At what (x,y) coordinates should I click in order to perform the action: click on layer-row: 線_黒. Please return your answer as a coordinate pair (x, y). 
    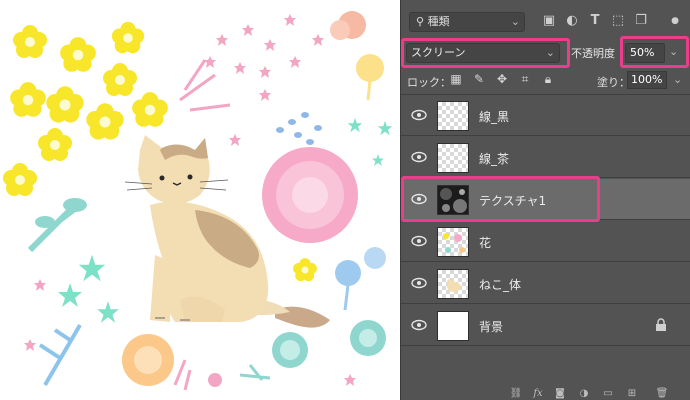
    Looking at the image, I should click on (545, 115).